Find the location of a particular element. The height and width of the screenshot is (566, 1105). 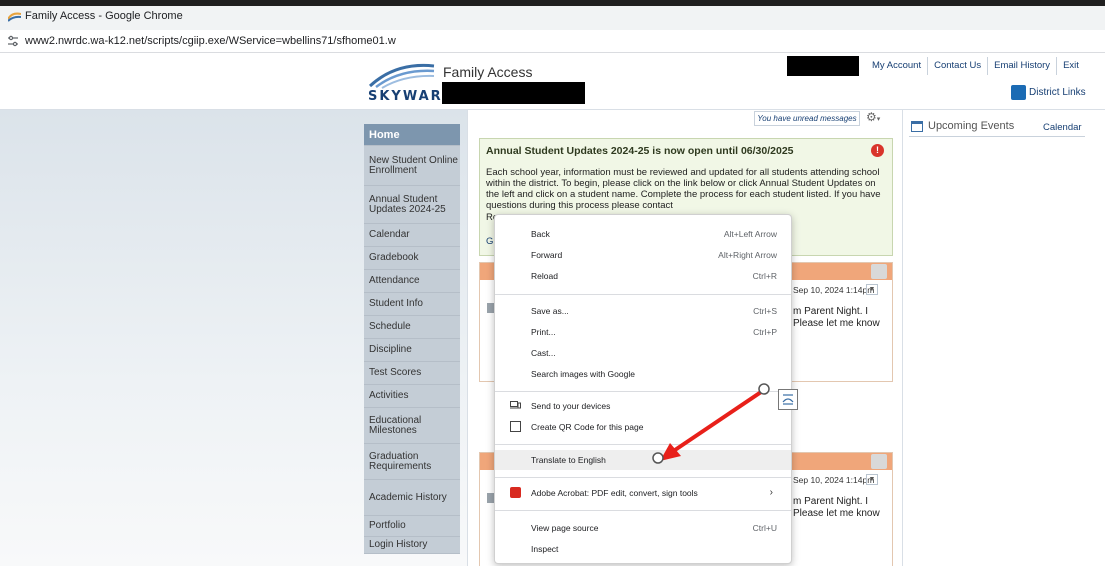

browser-title-bar: Family Access - Google Chrome is located at coordinates (552, 15).